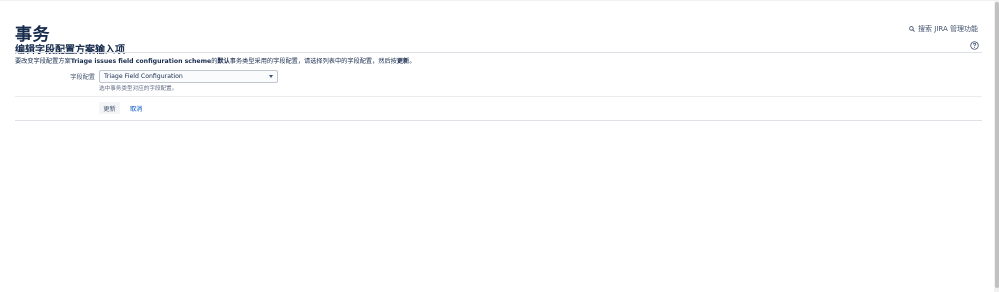  Describe the element at coordinates (498, 120) in the screenshot. I see `bottom-divider` at that location.